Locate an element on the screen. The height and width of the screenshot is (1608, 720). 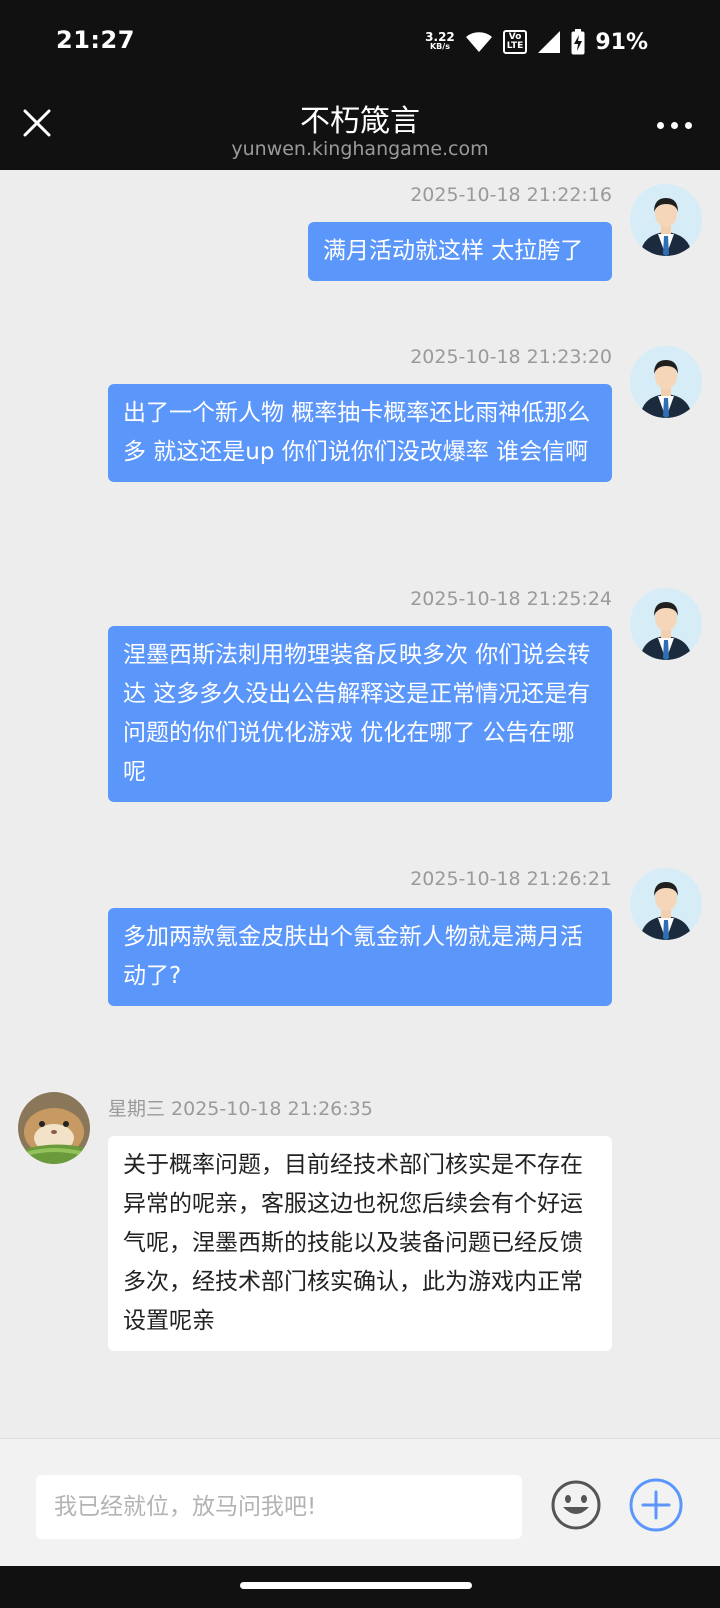
battery-percentage: 91% is located at coordinates (621, 42).